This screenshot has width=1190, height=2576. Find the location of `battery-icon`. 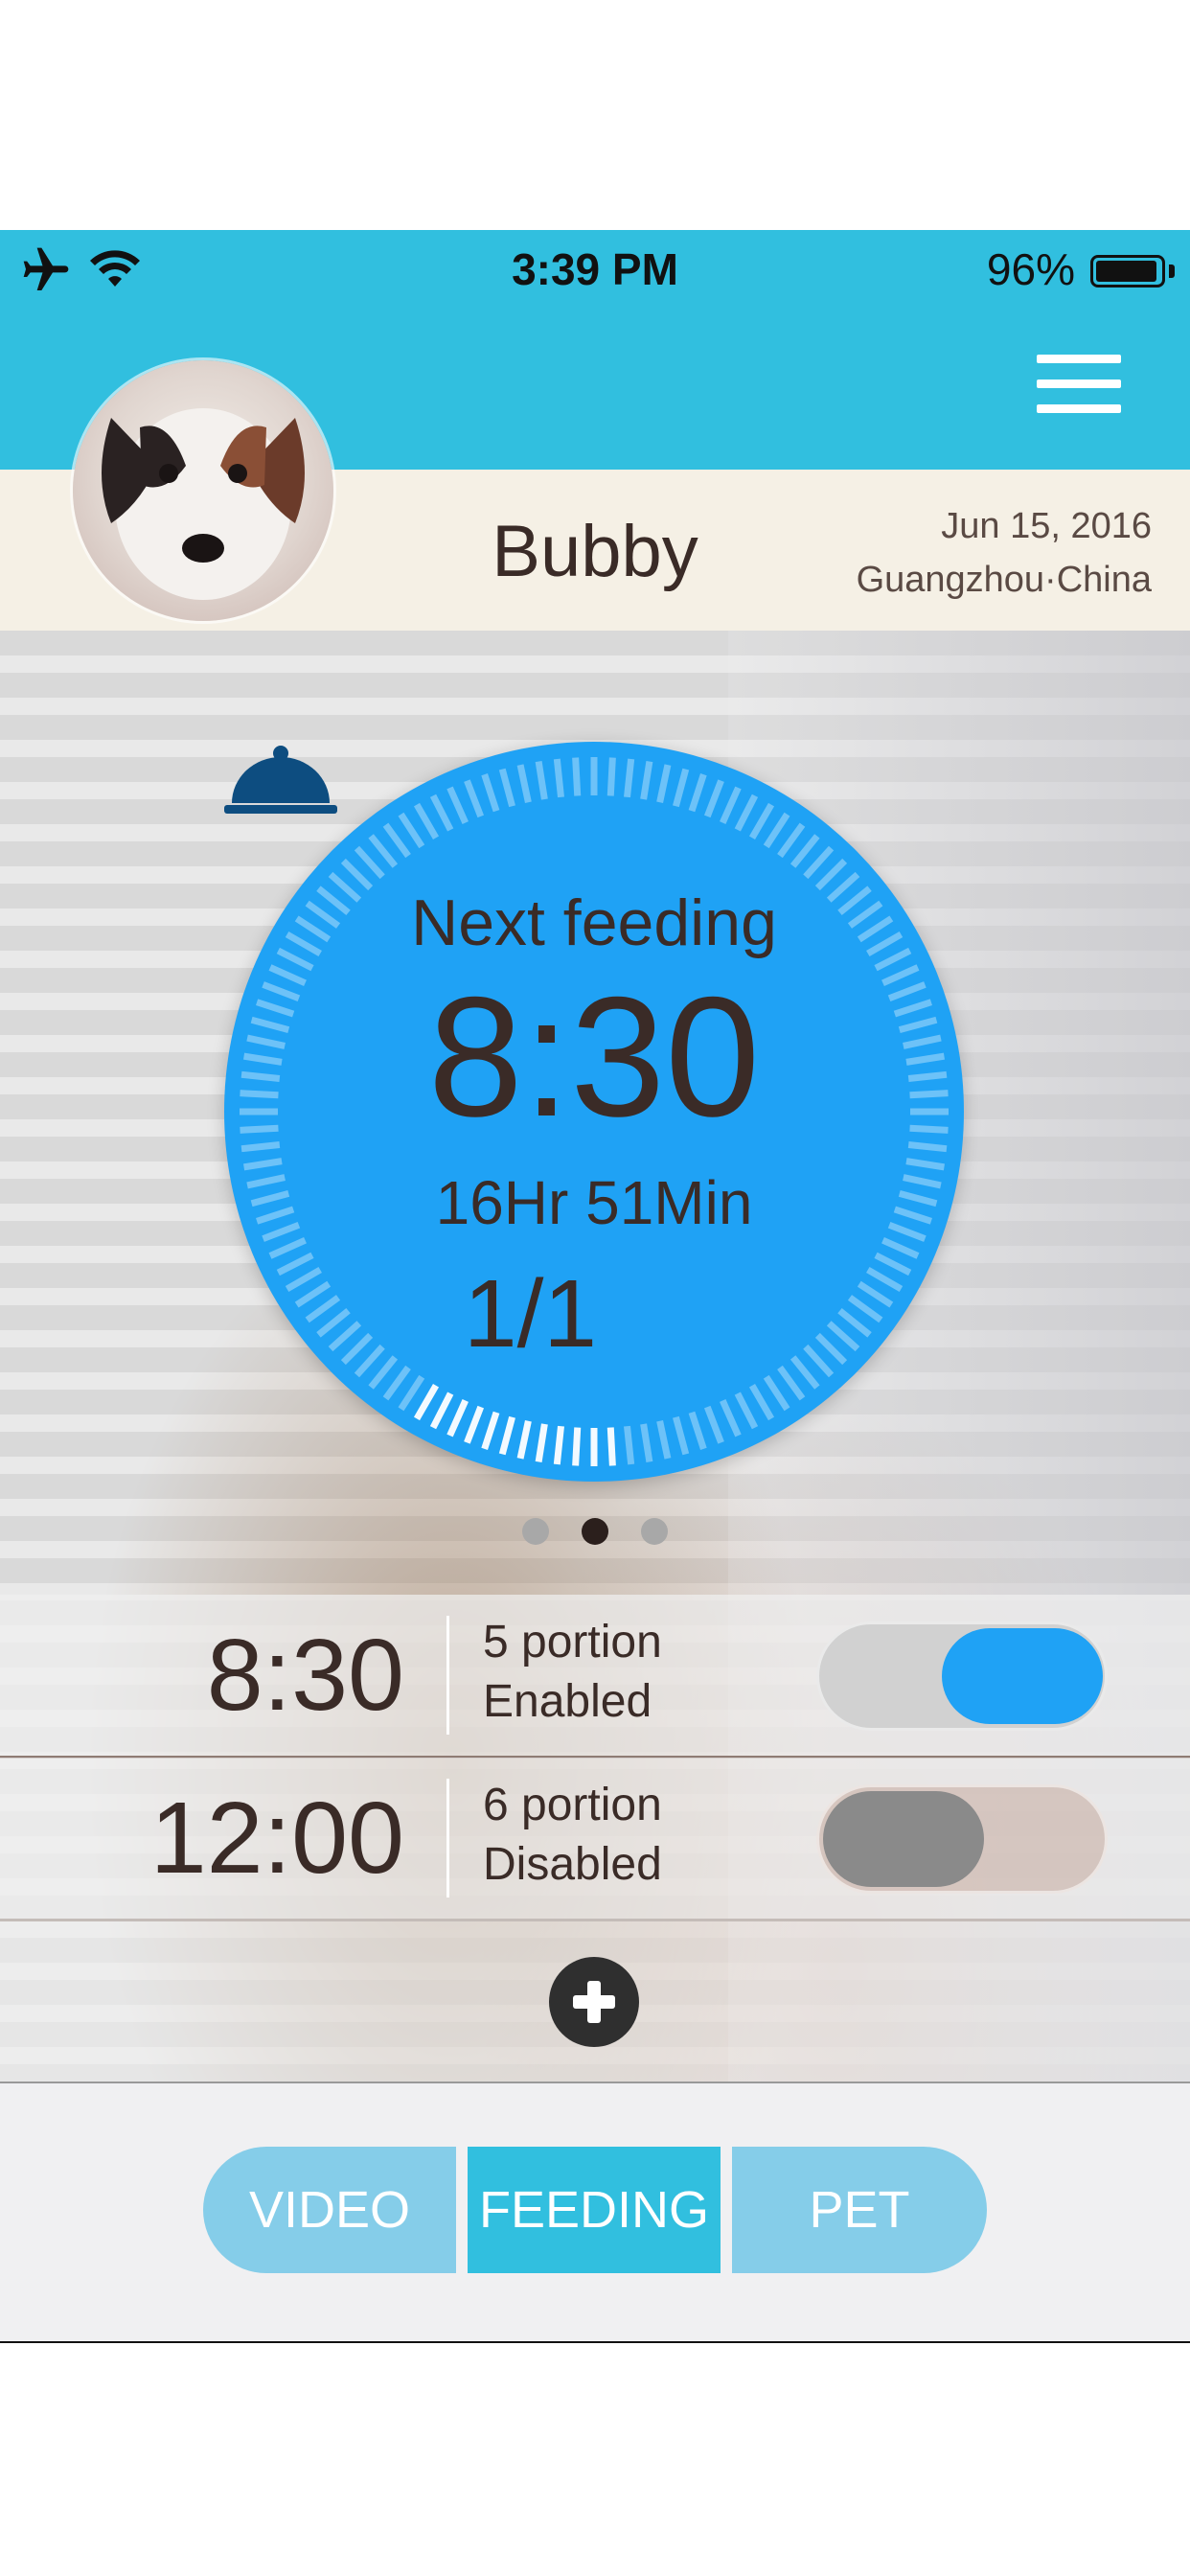

battery-icon is located at coordinates (1128, 271).